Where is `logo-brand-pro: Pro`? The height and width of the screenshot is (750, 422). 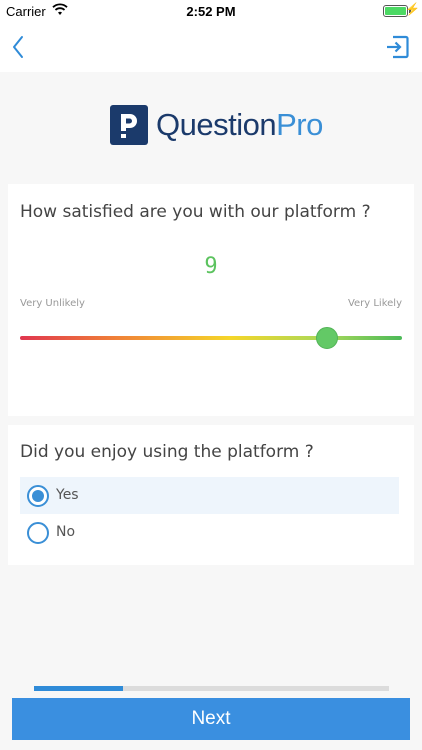 logo-brand-pro: Pro is located at coordinates (299, 124).